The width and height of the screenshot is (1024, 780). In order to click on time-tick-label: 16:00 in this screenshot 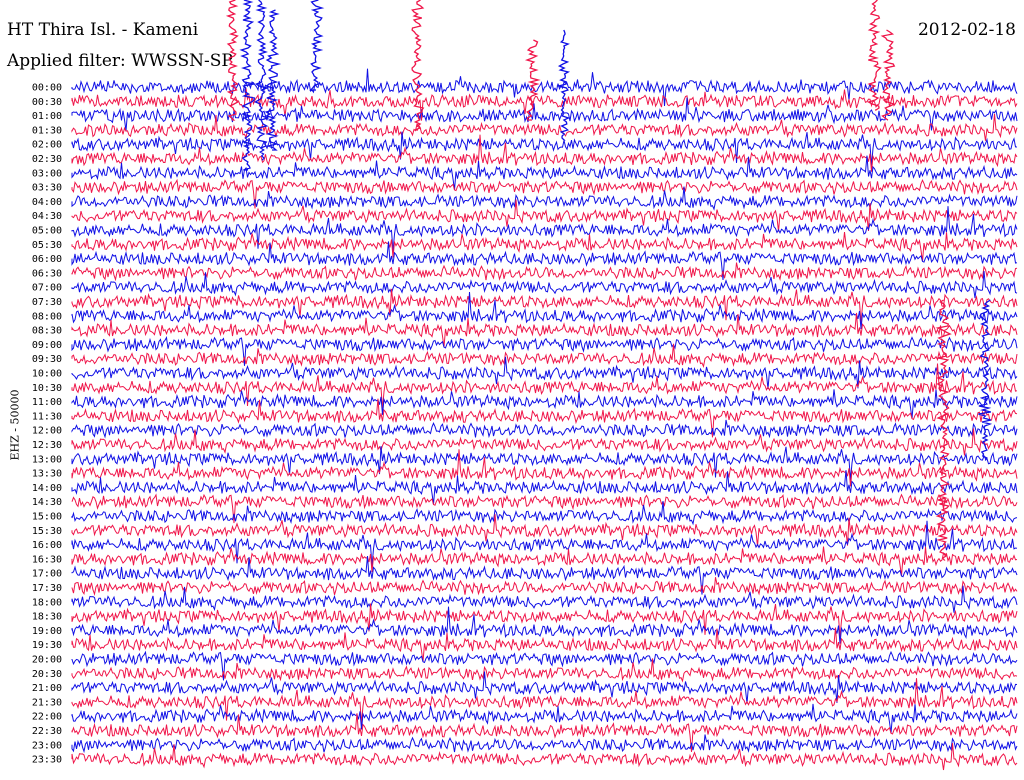, I will do `click(47, 545)`.